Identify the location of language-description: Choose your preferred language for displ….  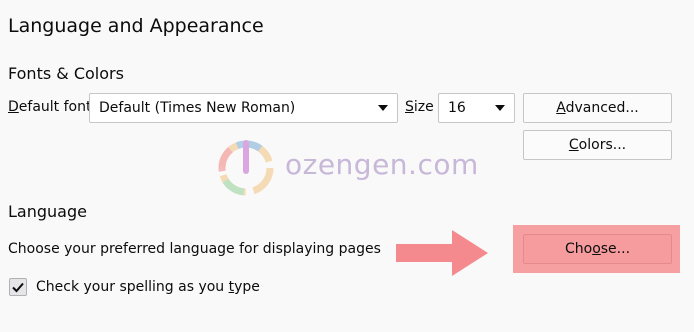
(194, 249).